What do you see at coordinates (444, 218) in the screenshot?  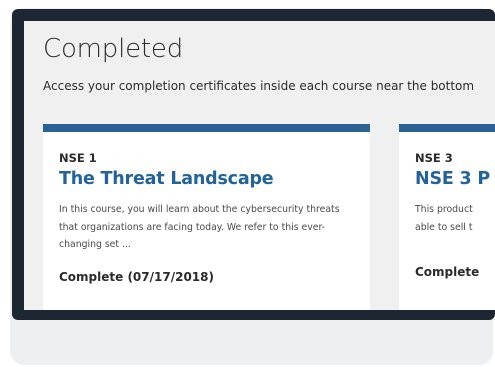 I see `course-description: This product able to sell t` at bounding box center [444, 218].